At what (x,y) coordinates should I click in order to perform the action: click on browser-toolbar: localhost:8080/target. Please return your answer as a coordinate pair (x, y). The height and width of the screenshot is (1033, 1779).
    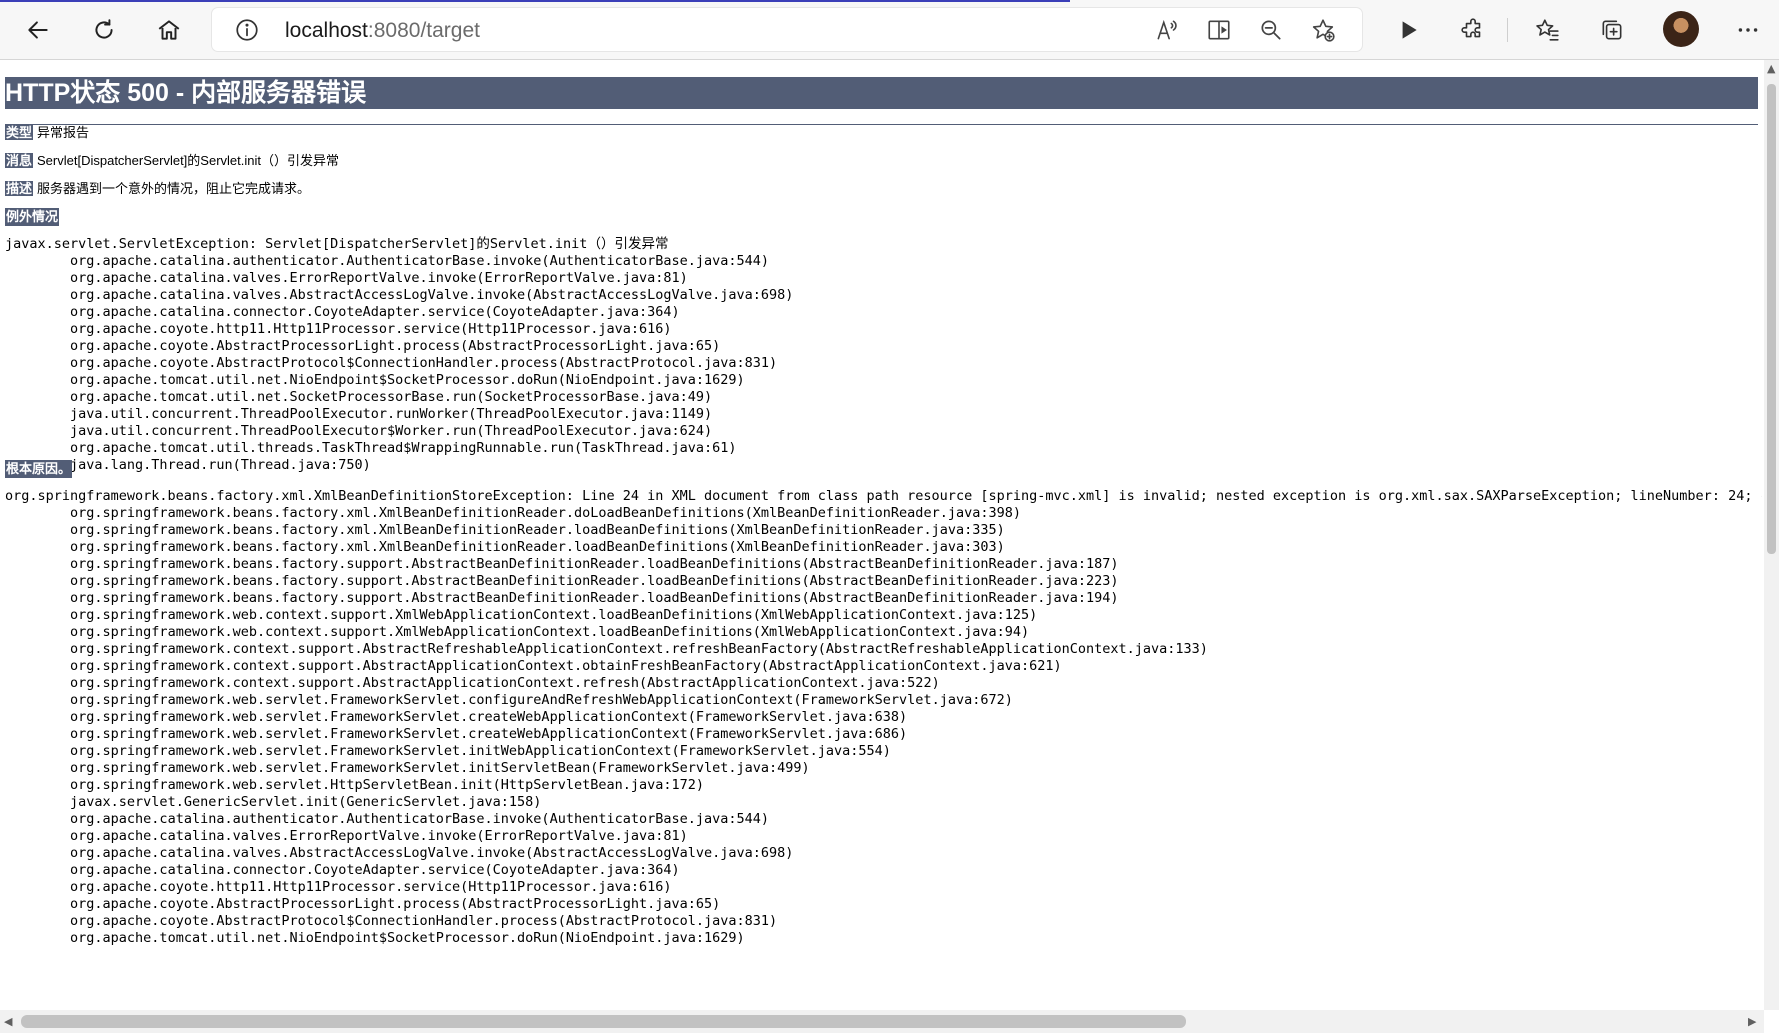
    Looking at the image, I should click on (889, 30).